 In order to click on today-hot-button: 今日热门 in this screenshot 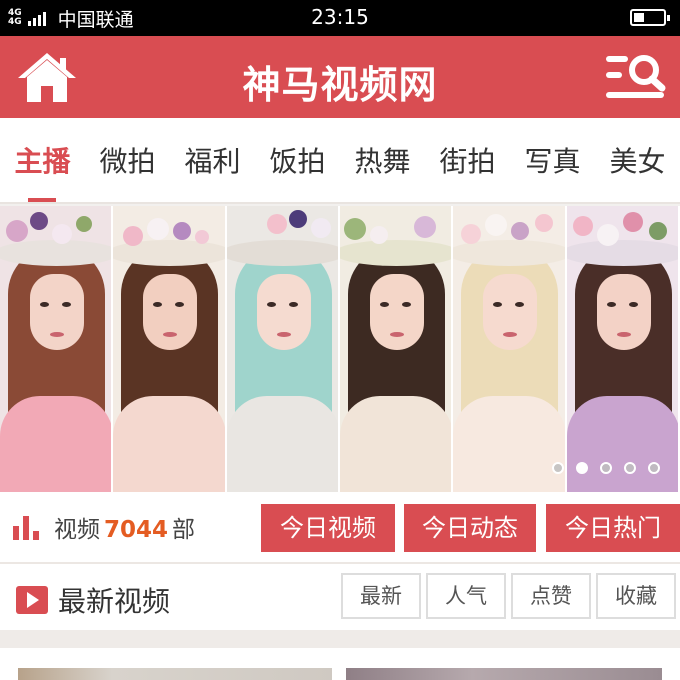, I will do `click(613, 528)`.